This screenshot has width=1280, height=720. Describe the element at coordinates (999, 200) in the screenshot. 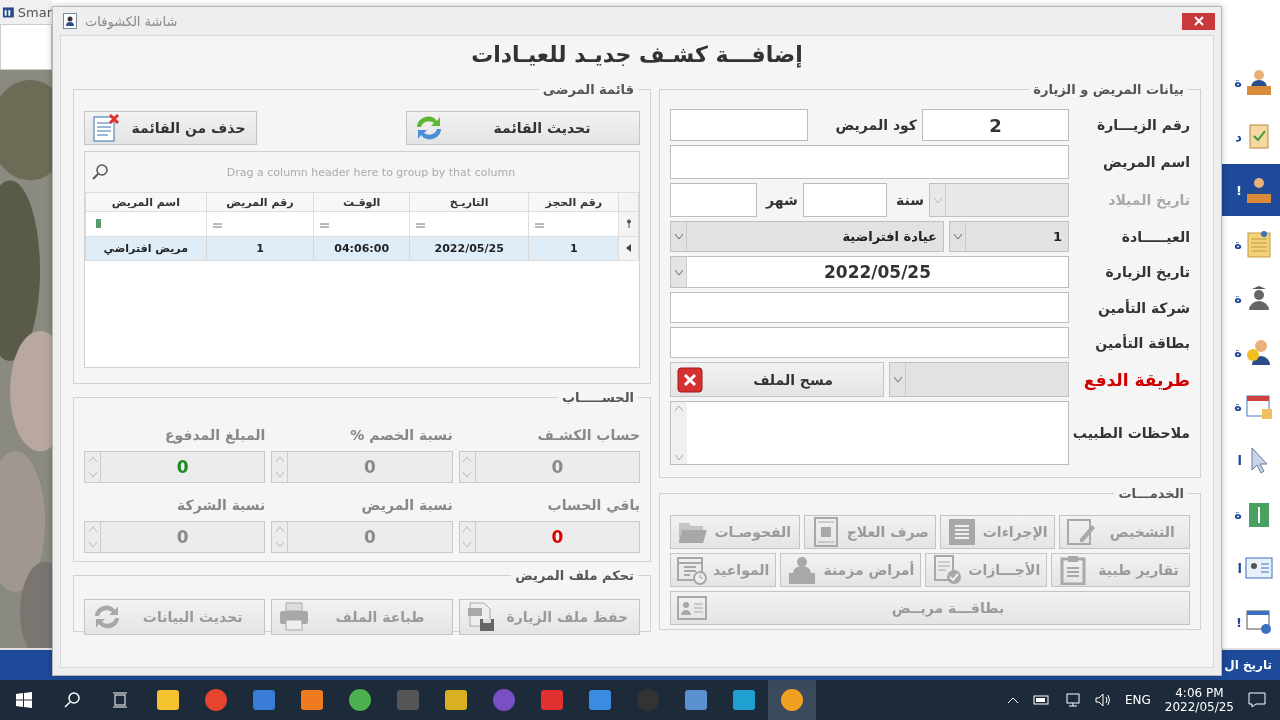

I see `birth-date-dropdown` at that location.